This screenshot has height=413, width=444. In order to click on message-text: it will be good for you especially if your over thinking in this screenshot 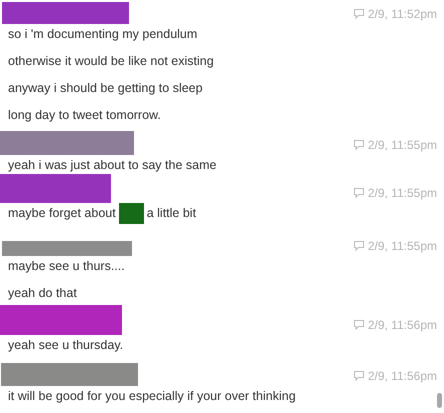, I will do `click(152, 396)`.